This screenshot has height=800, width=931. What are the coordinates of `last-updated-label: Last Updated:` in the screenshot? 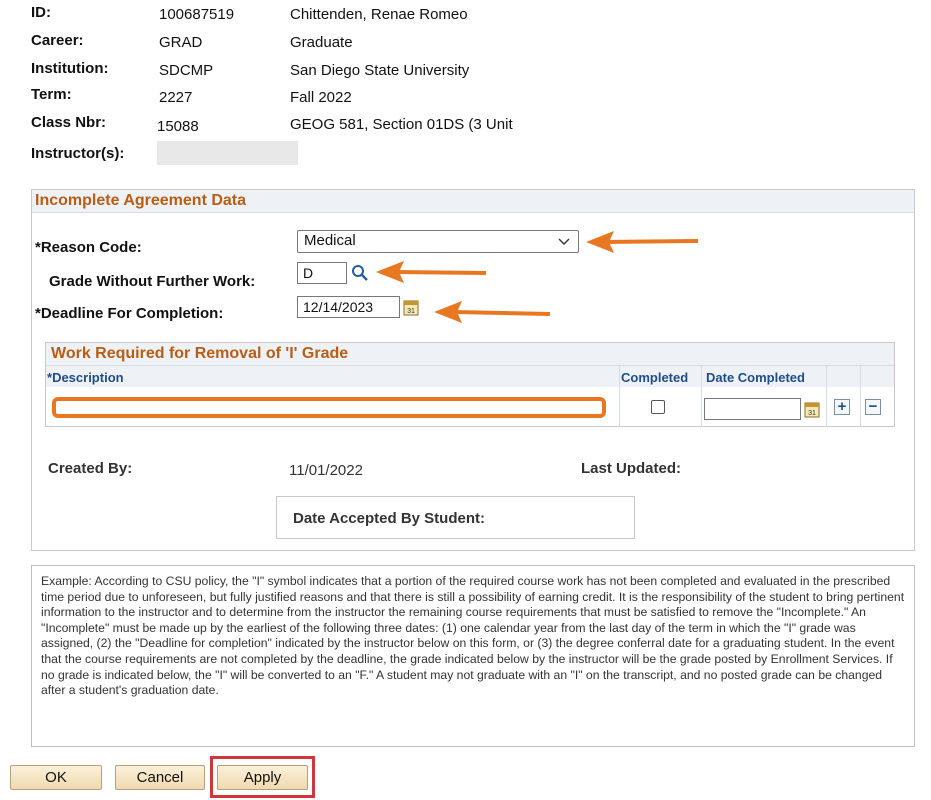 It's located at (631, 468).